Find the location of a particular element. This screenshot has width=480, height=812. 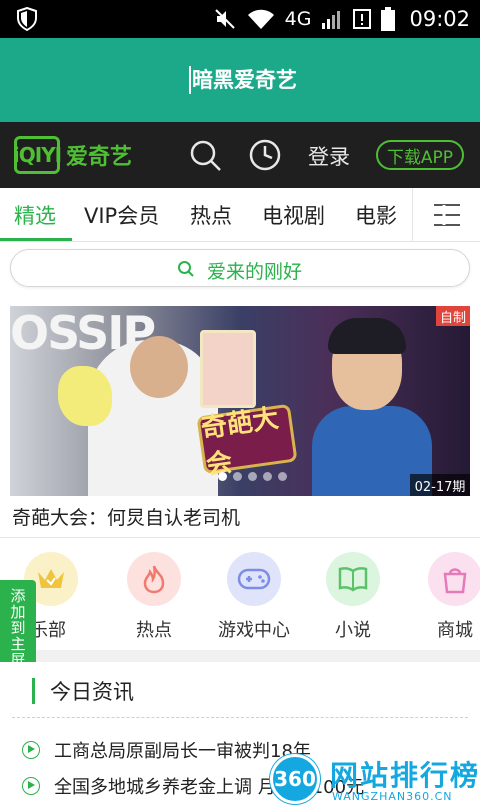

category-novel: 小说 is located at coordinates (350, 602).